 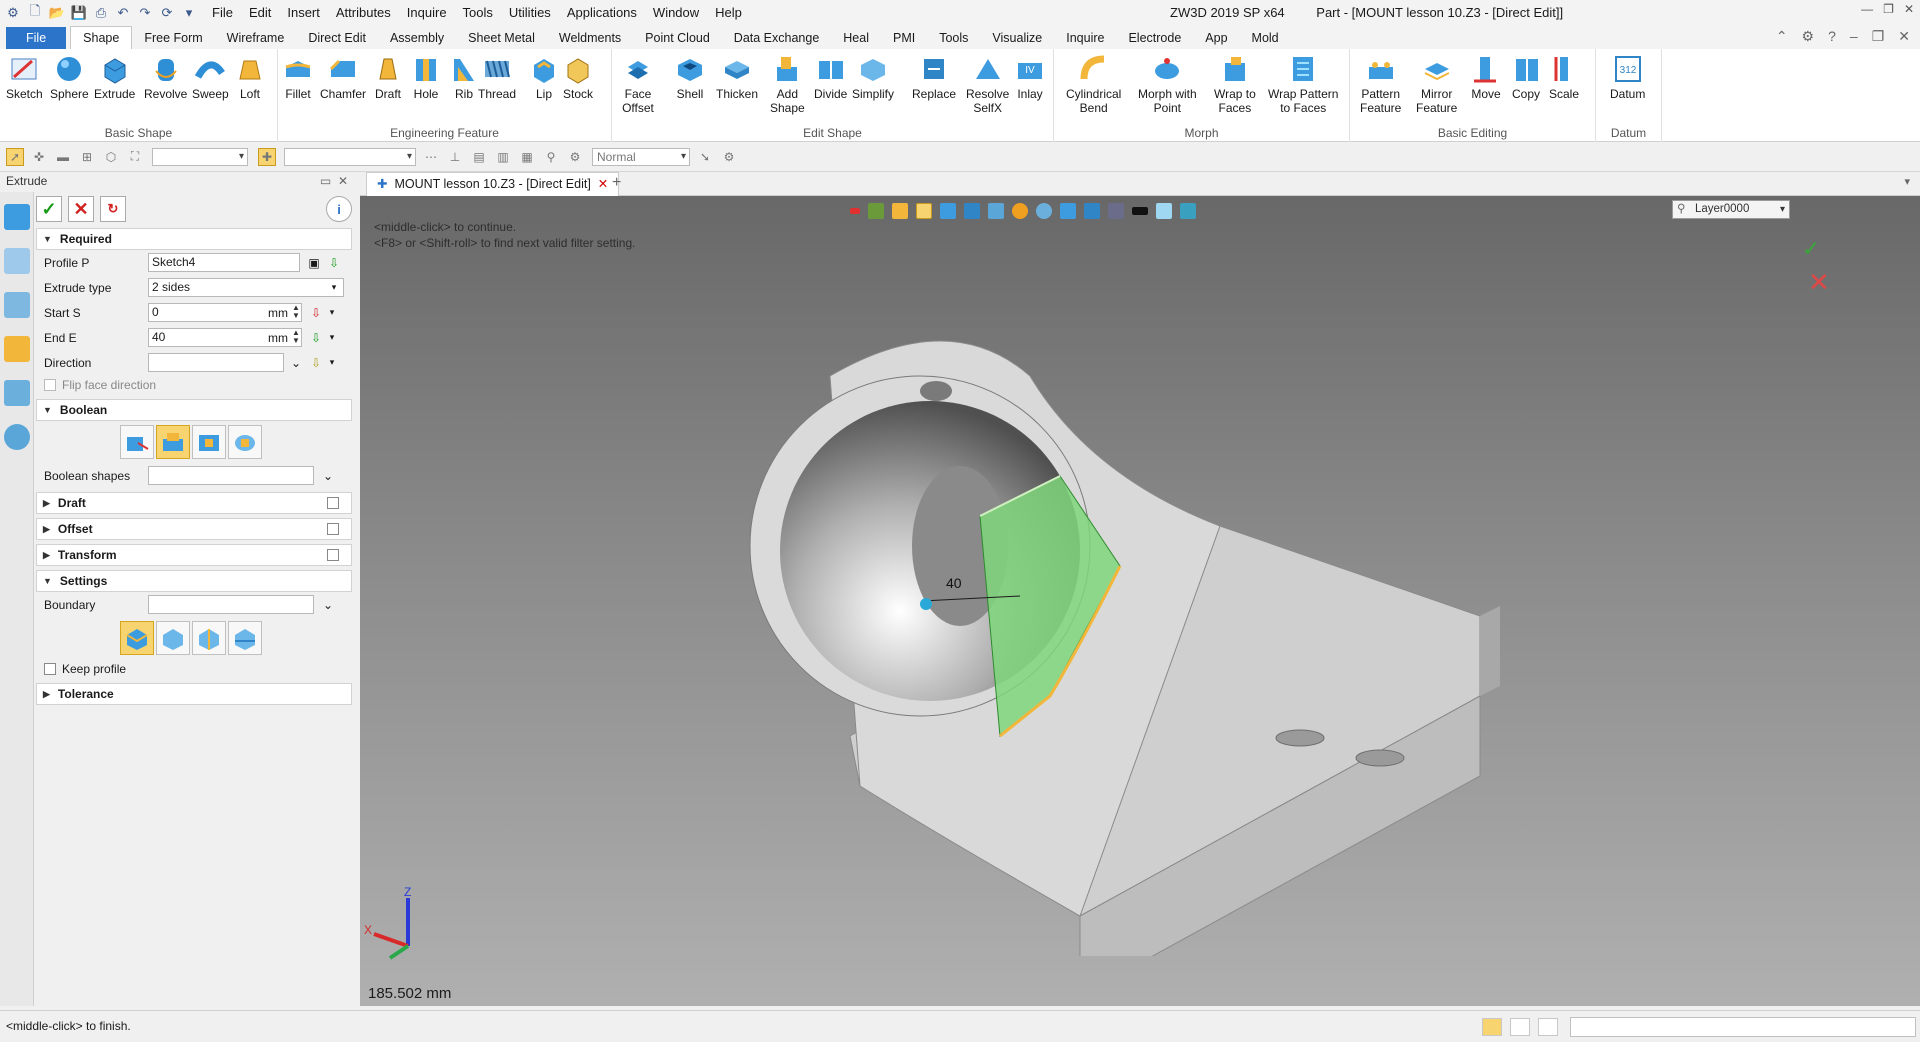 What do you see at coordinates (1167, 84) in the screenshot?
I see `morph-with-point-button: Morph with Point` at bounding box center [1167, 84].